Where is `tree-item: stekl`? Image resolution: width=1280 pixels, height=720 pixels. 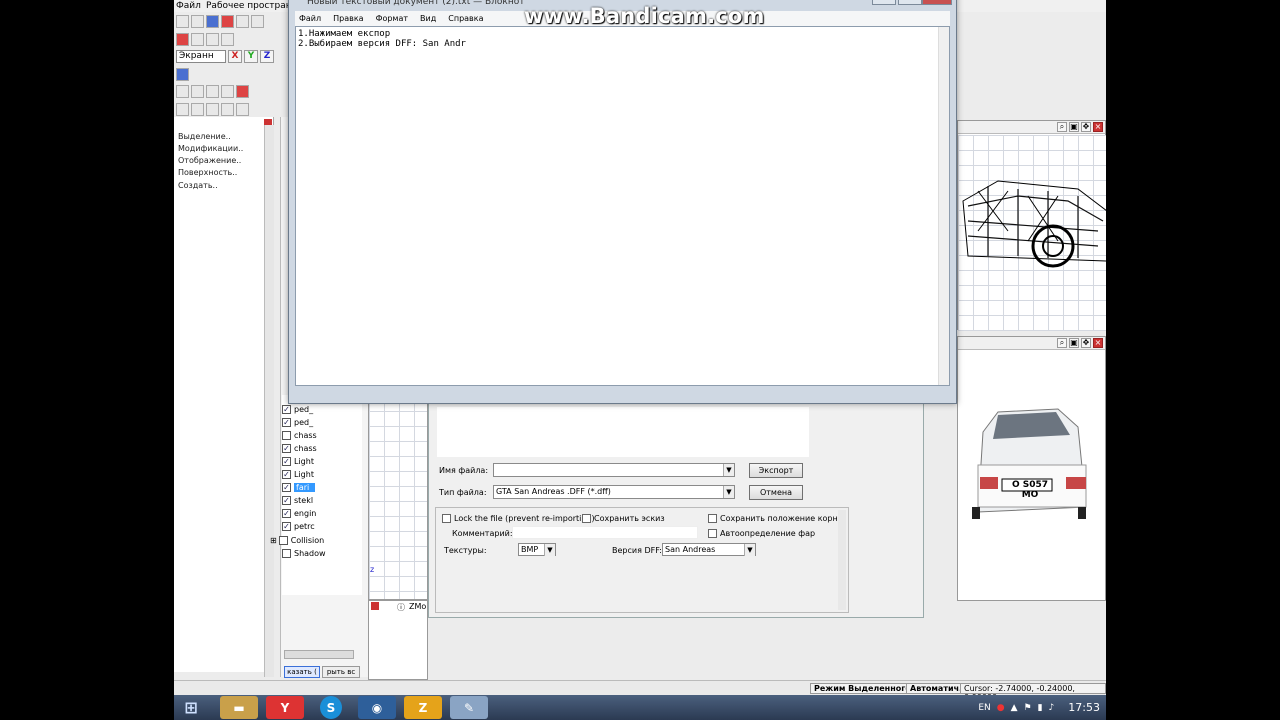 tree-item: stekl is located at coordinates (303, 500).